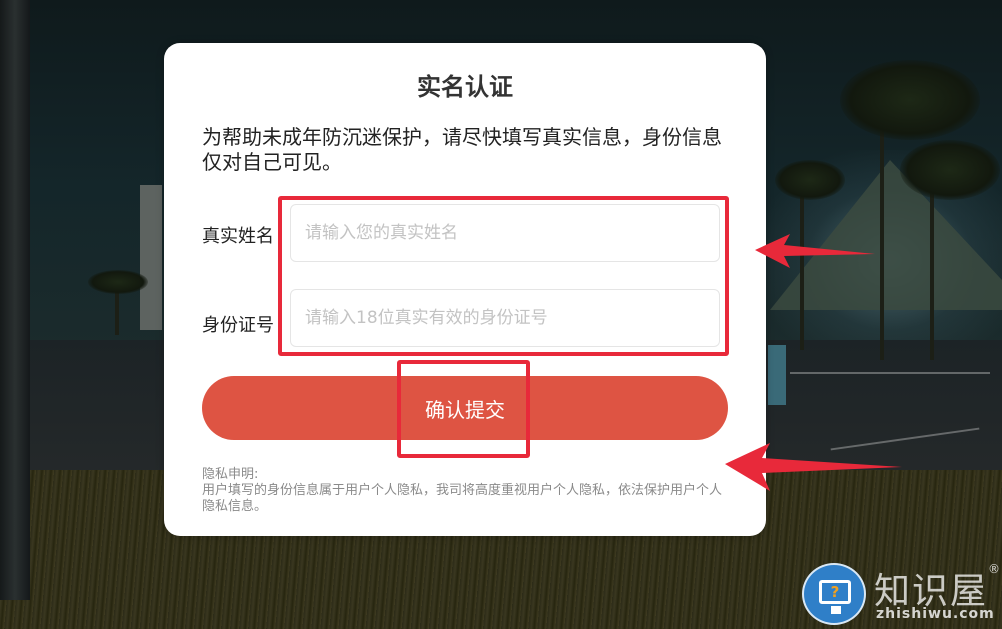 Image resolution: width=1002 pixels, height=629 pixels. Describe the element at coordinates (935, 614) in the screenshot. I see `watermark-brand-en: zhishiwu.com` at that location.